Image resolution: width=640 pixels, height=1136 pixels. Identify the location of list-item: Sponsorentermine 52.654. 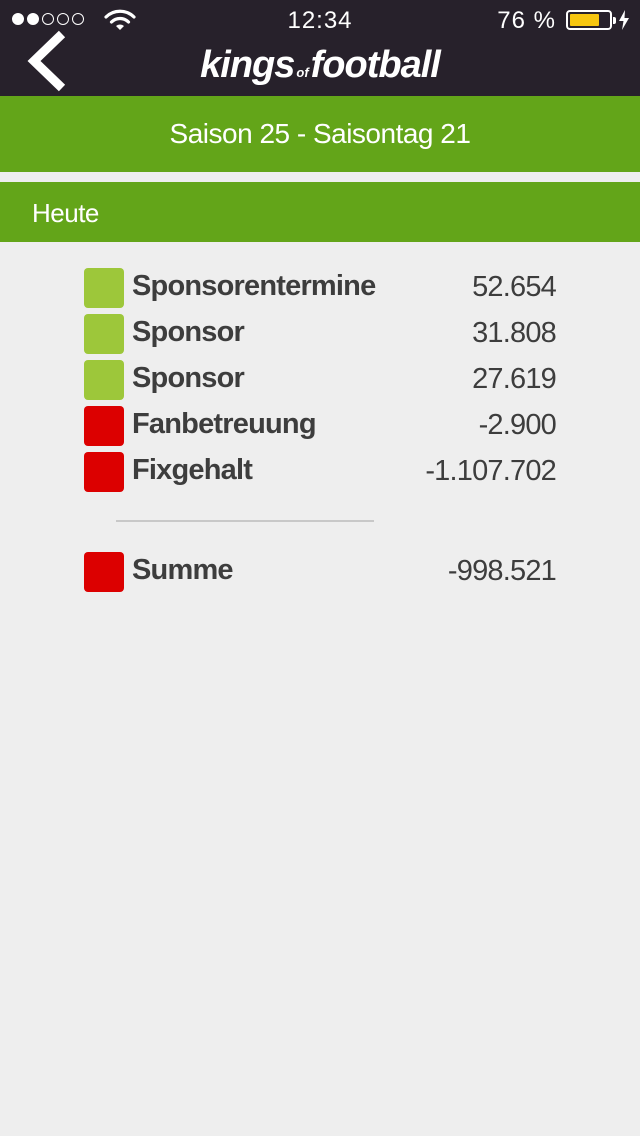
(322, 288).